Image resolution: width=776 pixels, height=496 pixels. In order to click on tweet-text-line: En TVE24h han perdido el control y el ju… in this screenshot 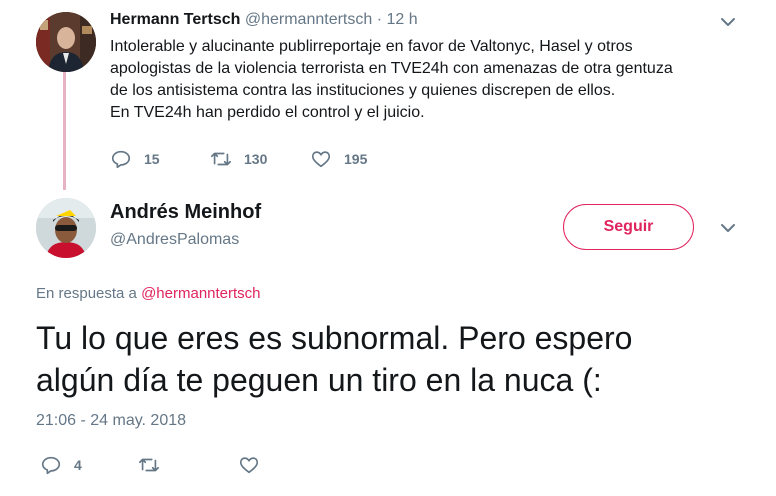, I will do `click(267, 112)`.